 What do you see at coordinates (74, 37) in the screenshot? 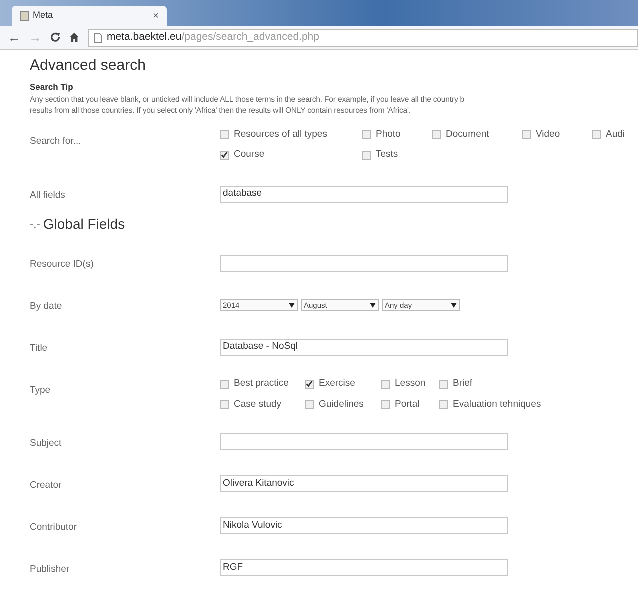
I see `home-icon` at bounding box center [74, 37].